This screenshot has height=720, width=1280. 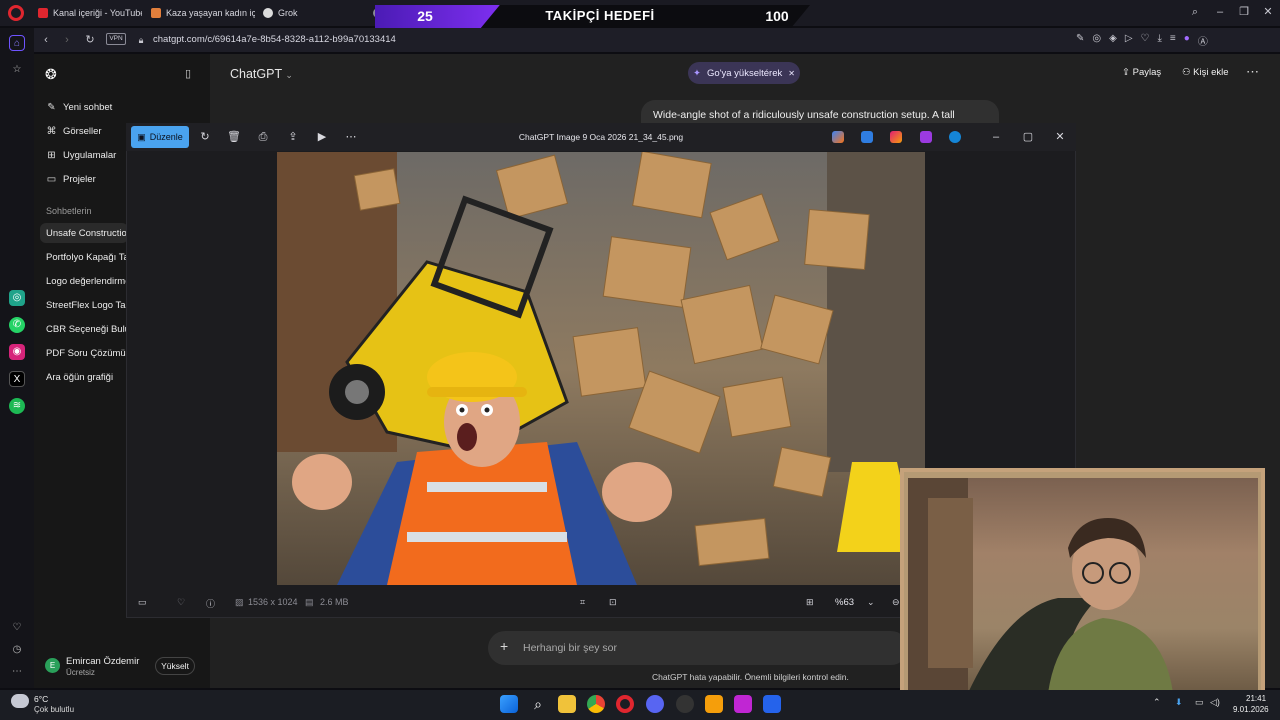 What do you see at coordinates (926, 137) in the screenshot?
I see `designer-icon` at bounding box center [926, 137].